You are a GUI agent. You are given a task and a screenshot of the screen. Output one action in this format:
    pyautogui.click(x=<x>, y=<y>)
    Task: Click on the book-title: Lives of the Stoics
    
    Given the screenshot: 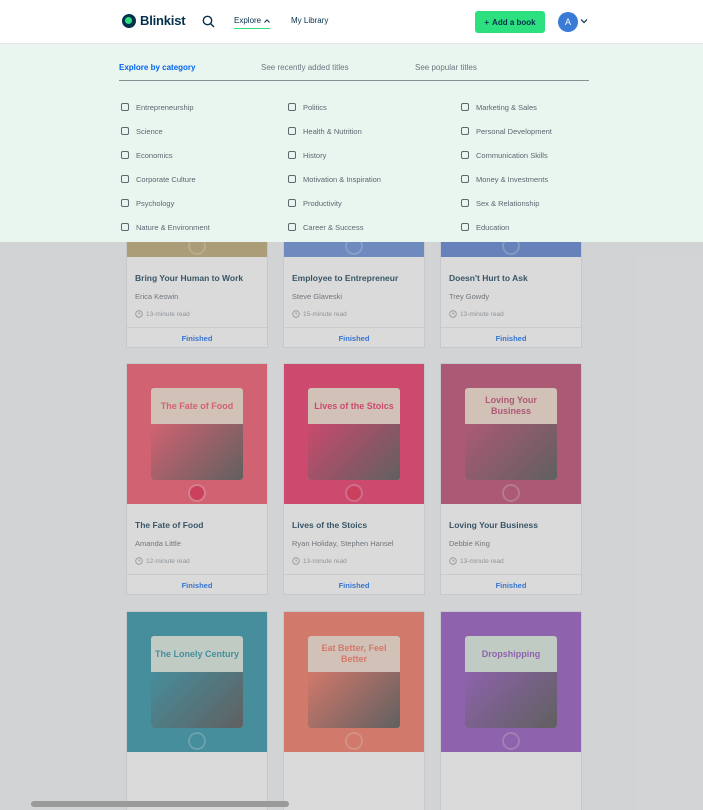 What is the action you would take?
    pyautogui.click(x=329, y=525)
    